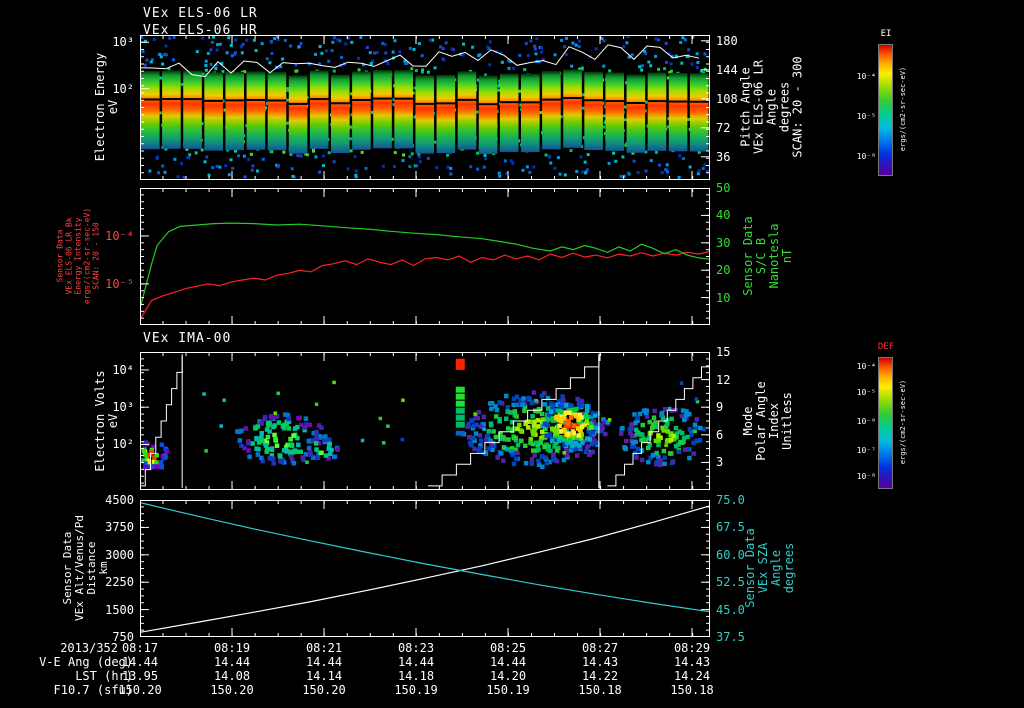 The width and height of the screenshot is (1024, 708). What do you see at coordinates (787, 256) in the screenshot?
I see `label-line: nT` at bounding box center [787, 256].